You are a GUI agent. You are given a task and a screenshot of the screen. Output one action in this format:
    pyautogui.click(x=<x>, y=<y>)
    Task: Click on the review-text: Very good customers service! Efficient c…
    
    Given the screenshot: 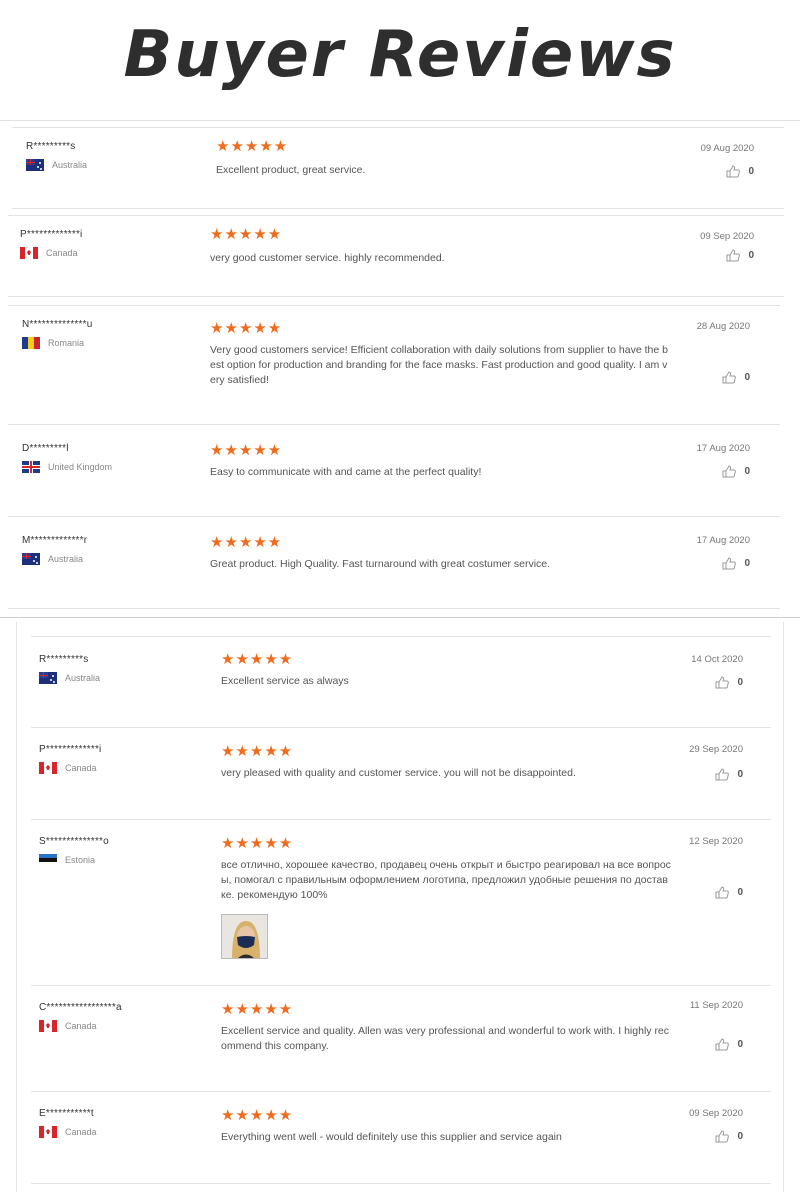 What is the action you would take?
    pyautogui.click(x=439, y=365)
    